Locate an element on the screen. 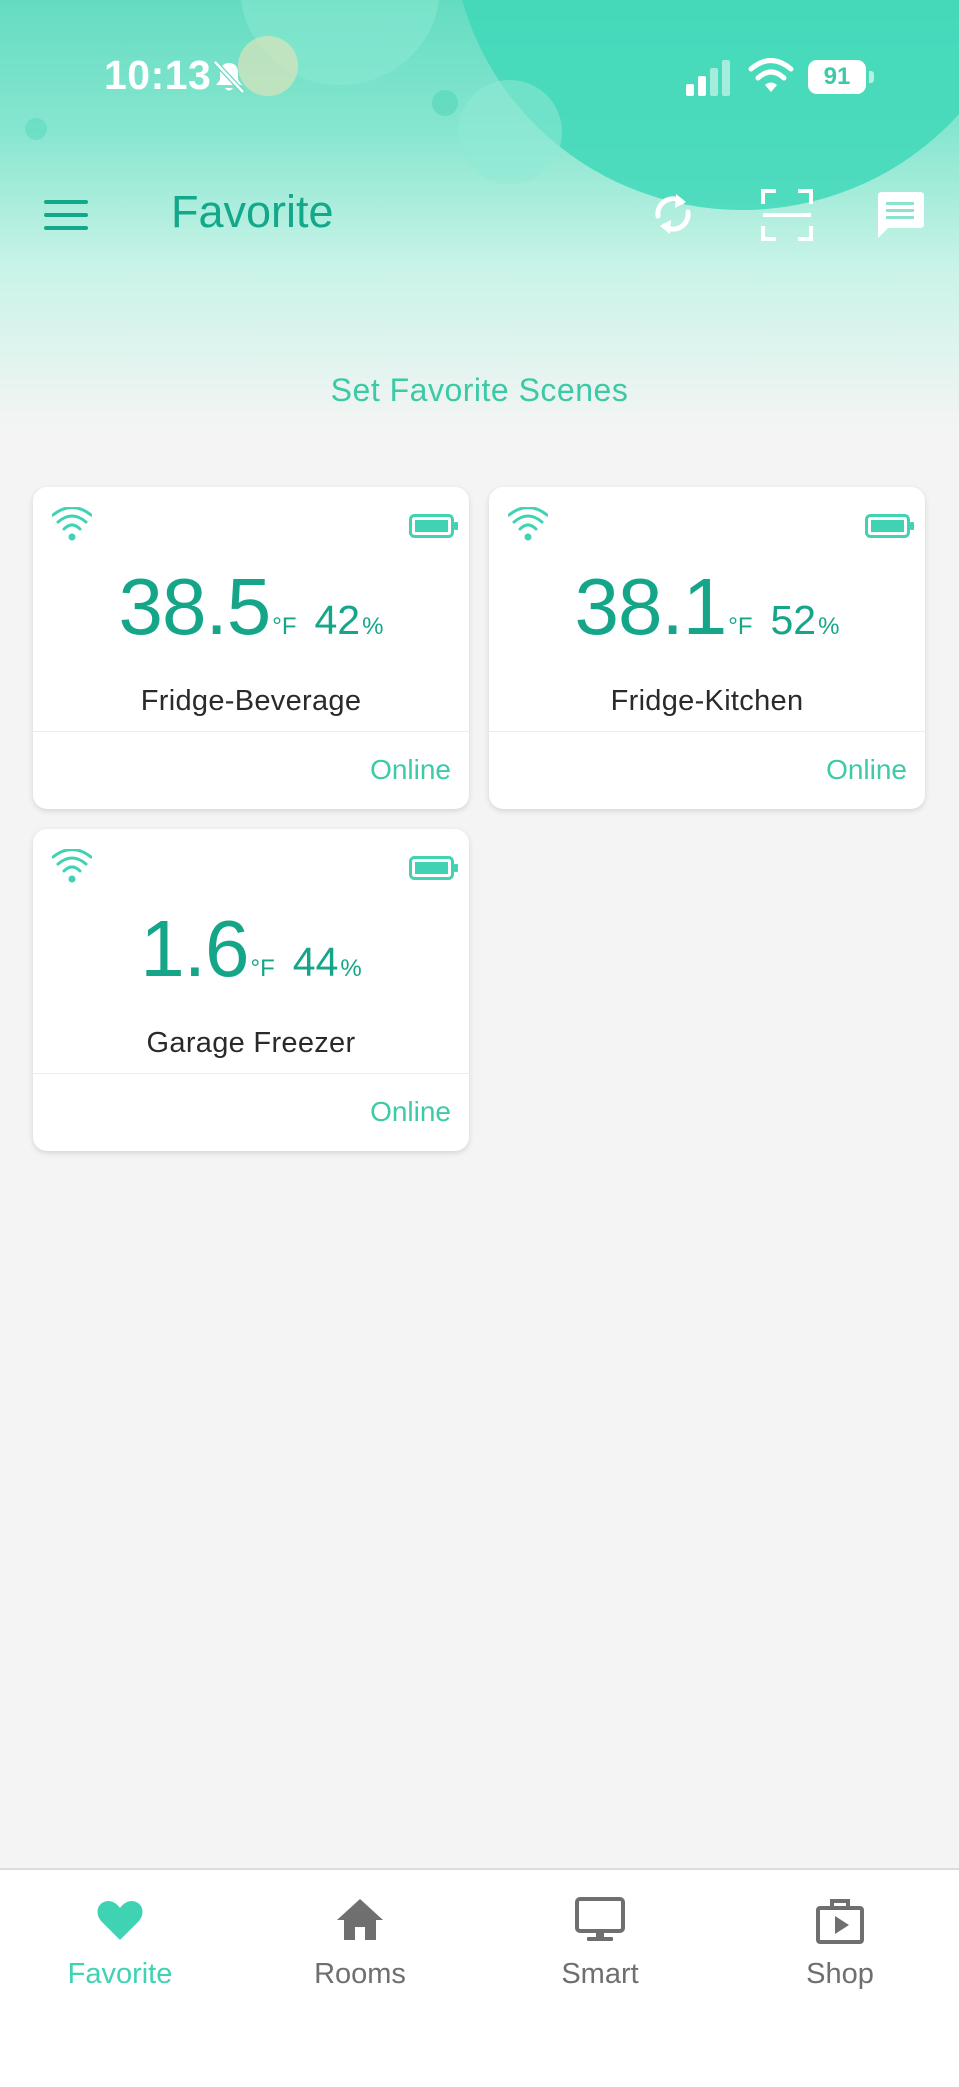 The image size is (959, 2087). bell-off-icon is located at coordinates (229, 77).